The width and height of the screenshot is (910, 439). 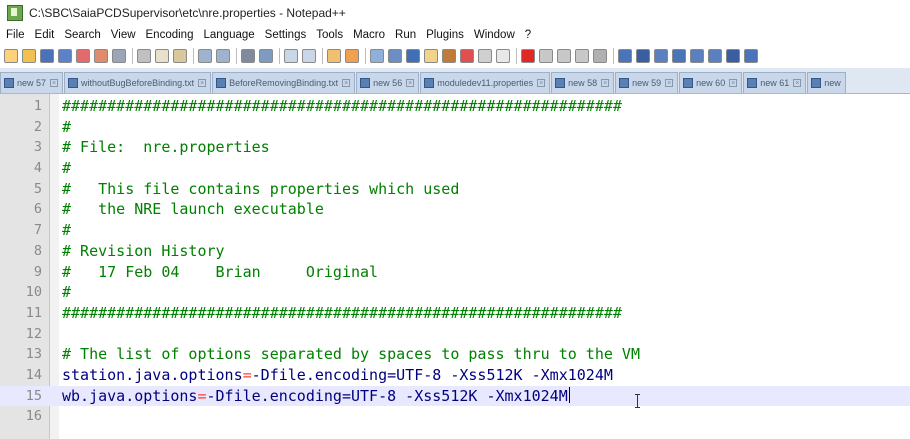 What do you see at coordinates (775, 82) in the screenshot?
I see `tab-new-61: new 61 ×` at bounding box center [775, 82].